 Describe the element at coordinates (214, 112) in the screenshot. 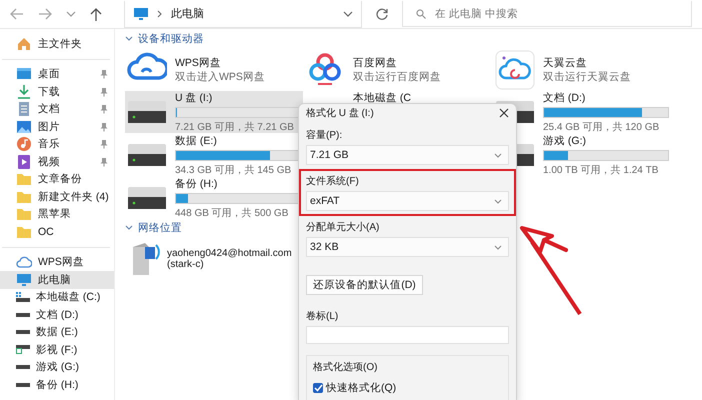

I see `drive-tile: U 盘 (I:) 7.21 GB 可用，共 7.21 GB` at that location.